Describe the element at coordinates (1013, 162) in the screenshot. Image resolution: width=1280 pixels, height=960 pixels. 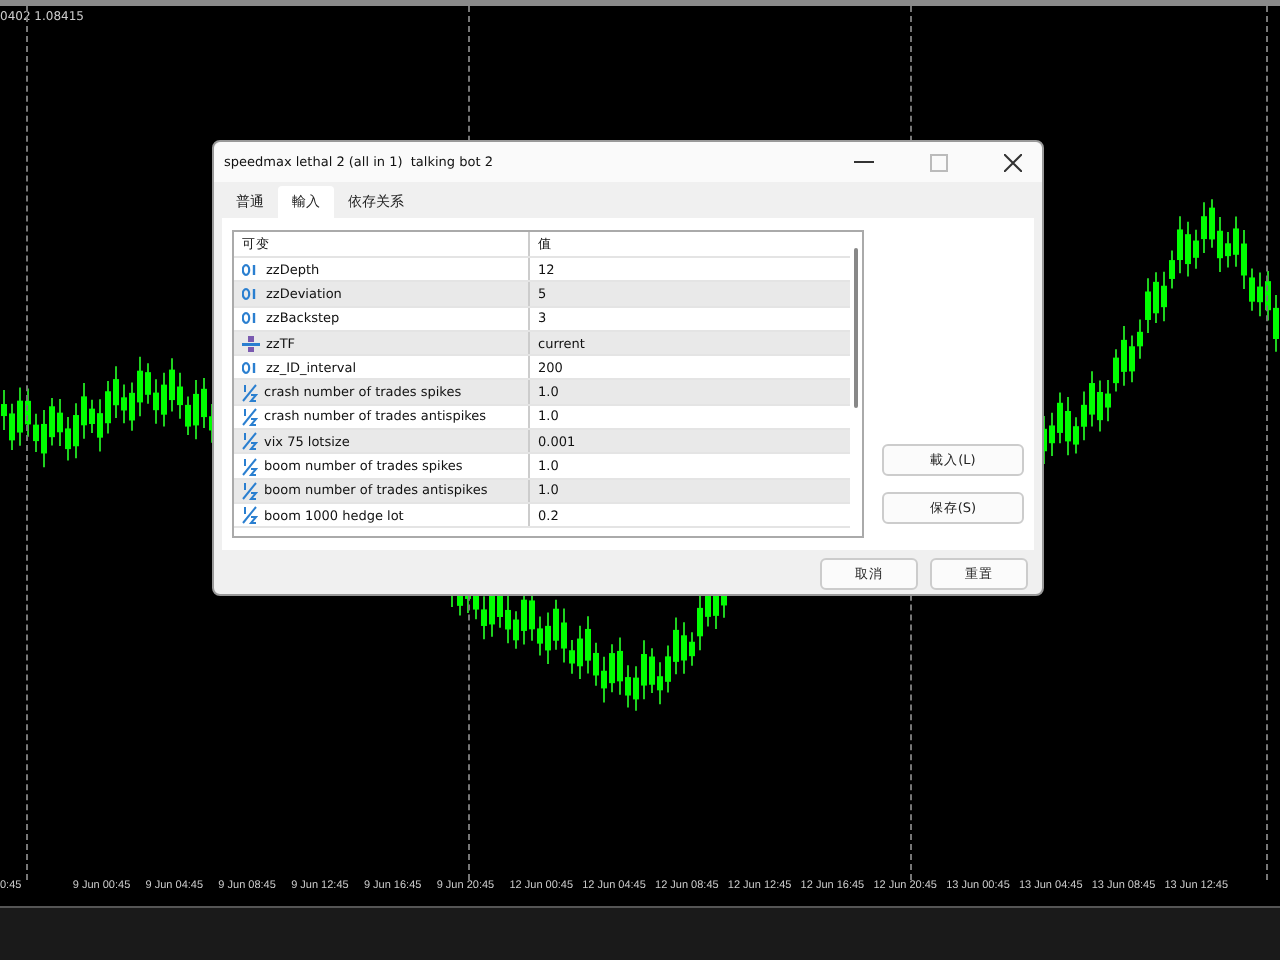
I see `close-icon` at that location.